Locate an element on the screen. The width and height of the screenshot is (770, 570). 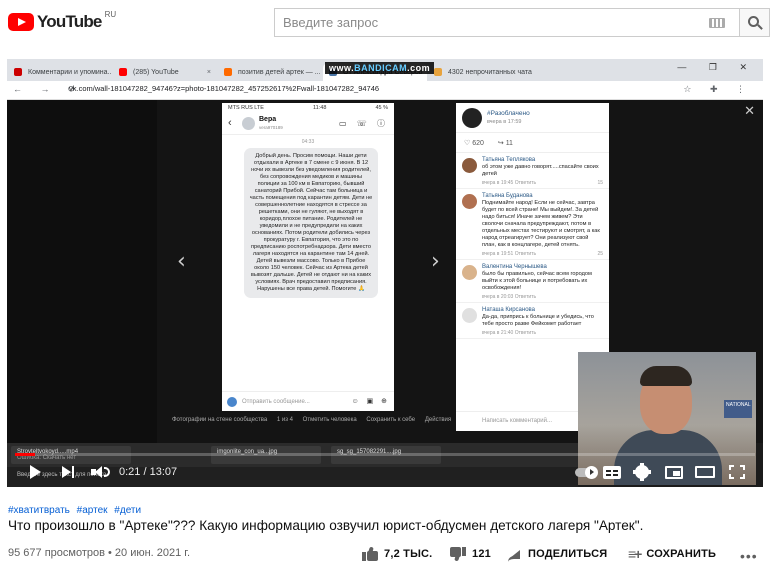
camera-icon is located at coordinates (232, 402).